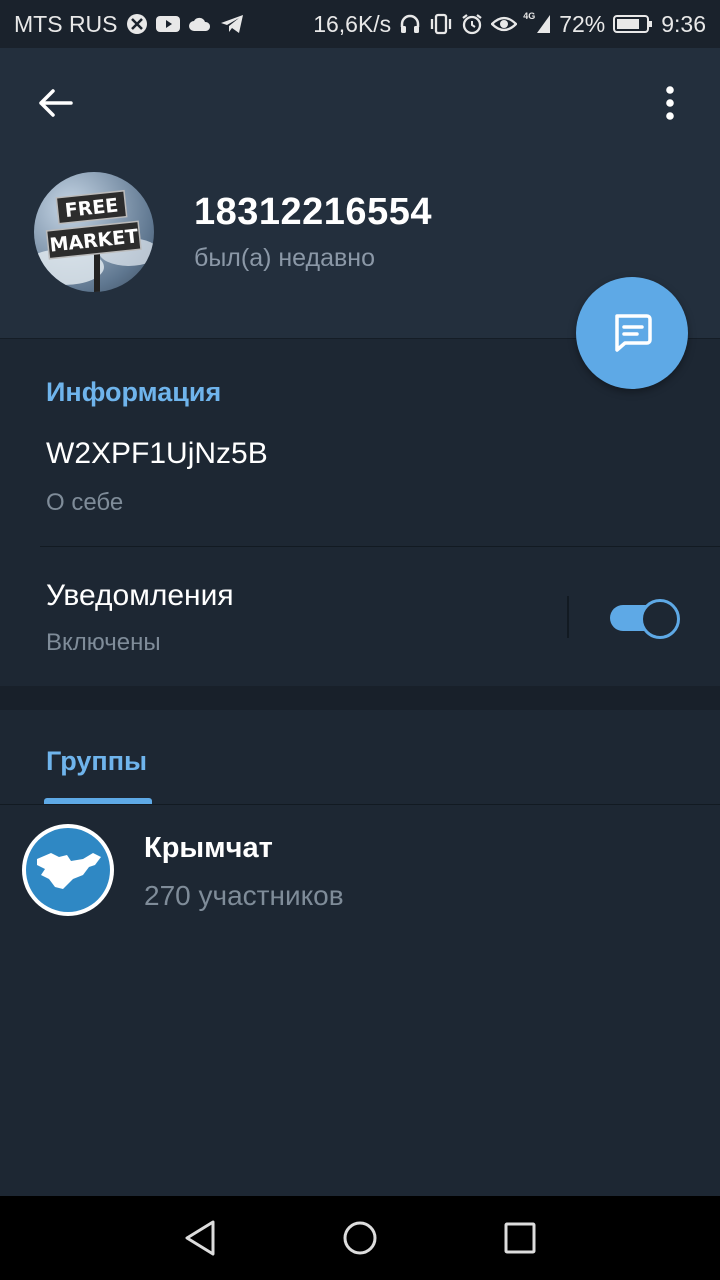  I want to click on arrow-left-icon, so click(56, 103).